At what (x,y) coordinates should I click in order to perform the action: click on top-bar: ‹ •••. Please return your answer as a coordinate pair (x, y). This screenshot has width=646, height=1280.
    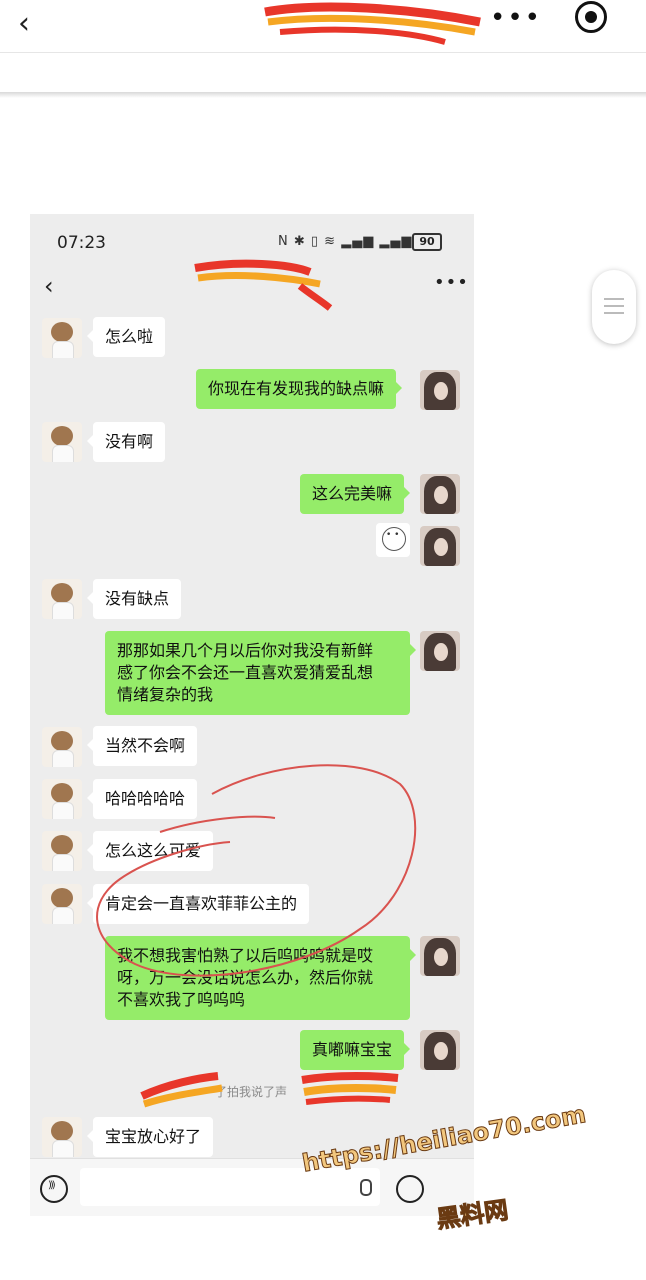
    Looking at the image, I should click on (323, 26).